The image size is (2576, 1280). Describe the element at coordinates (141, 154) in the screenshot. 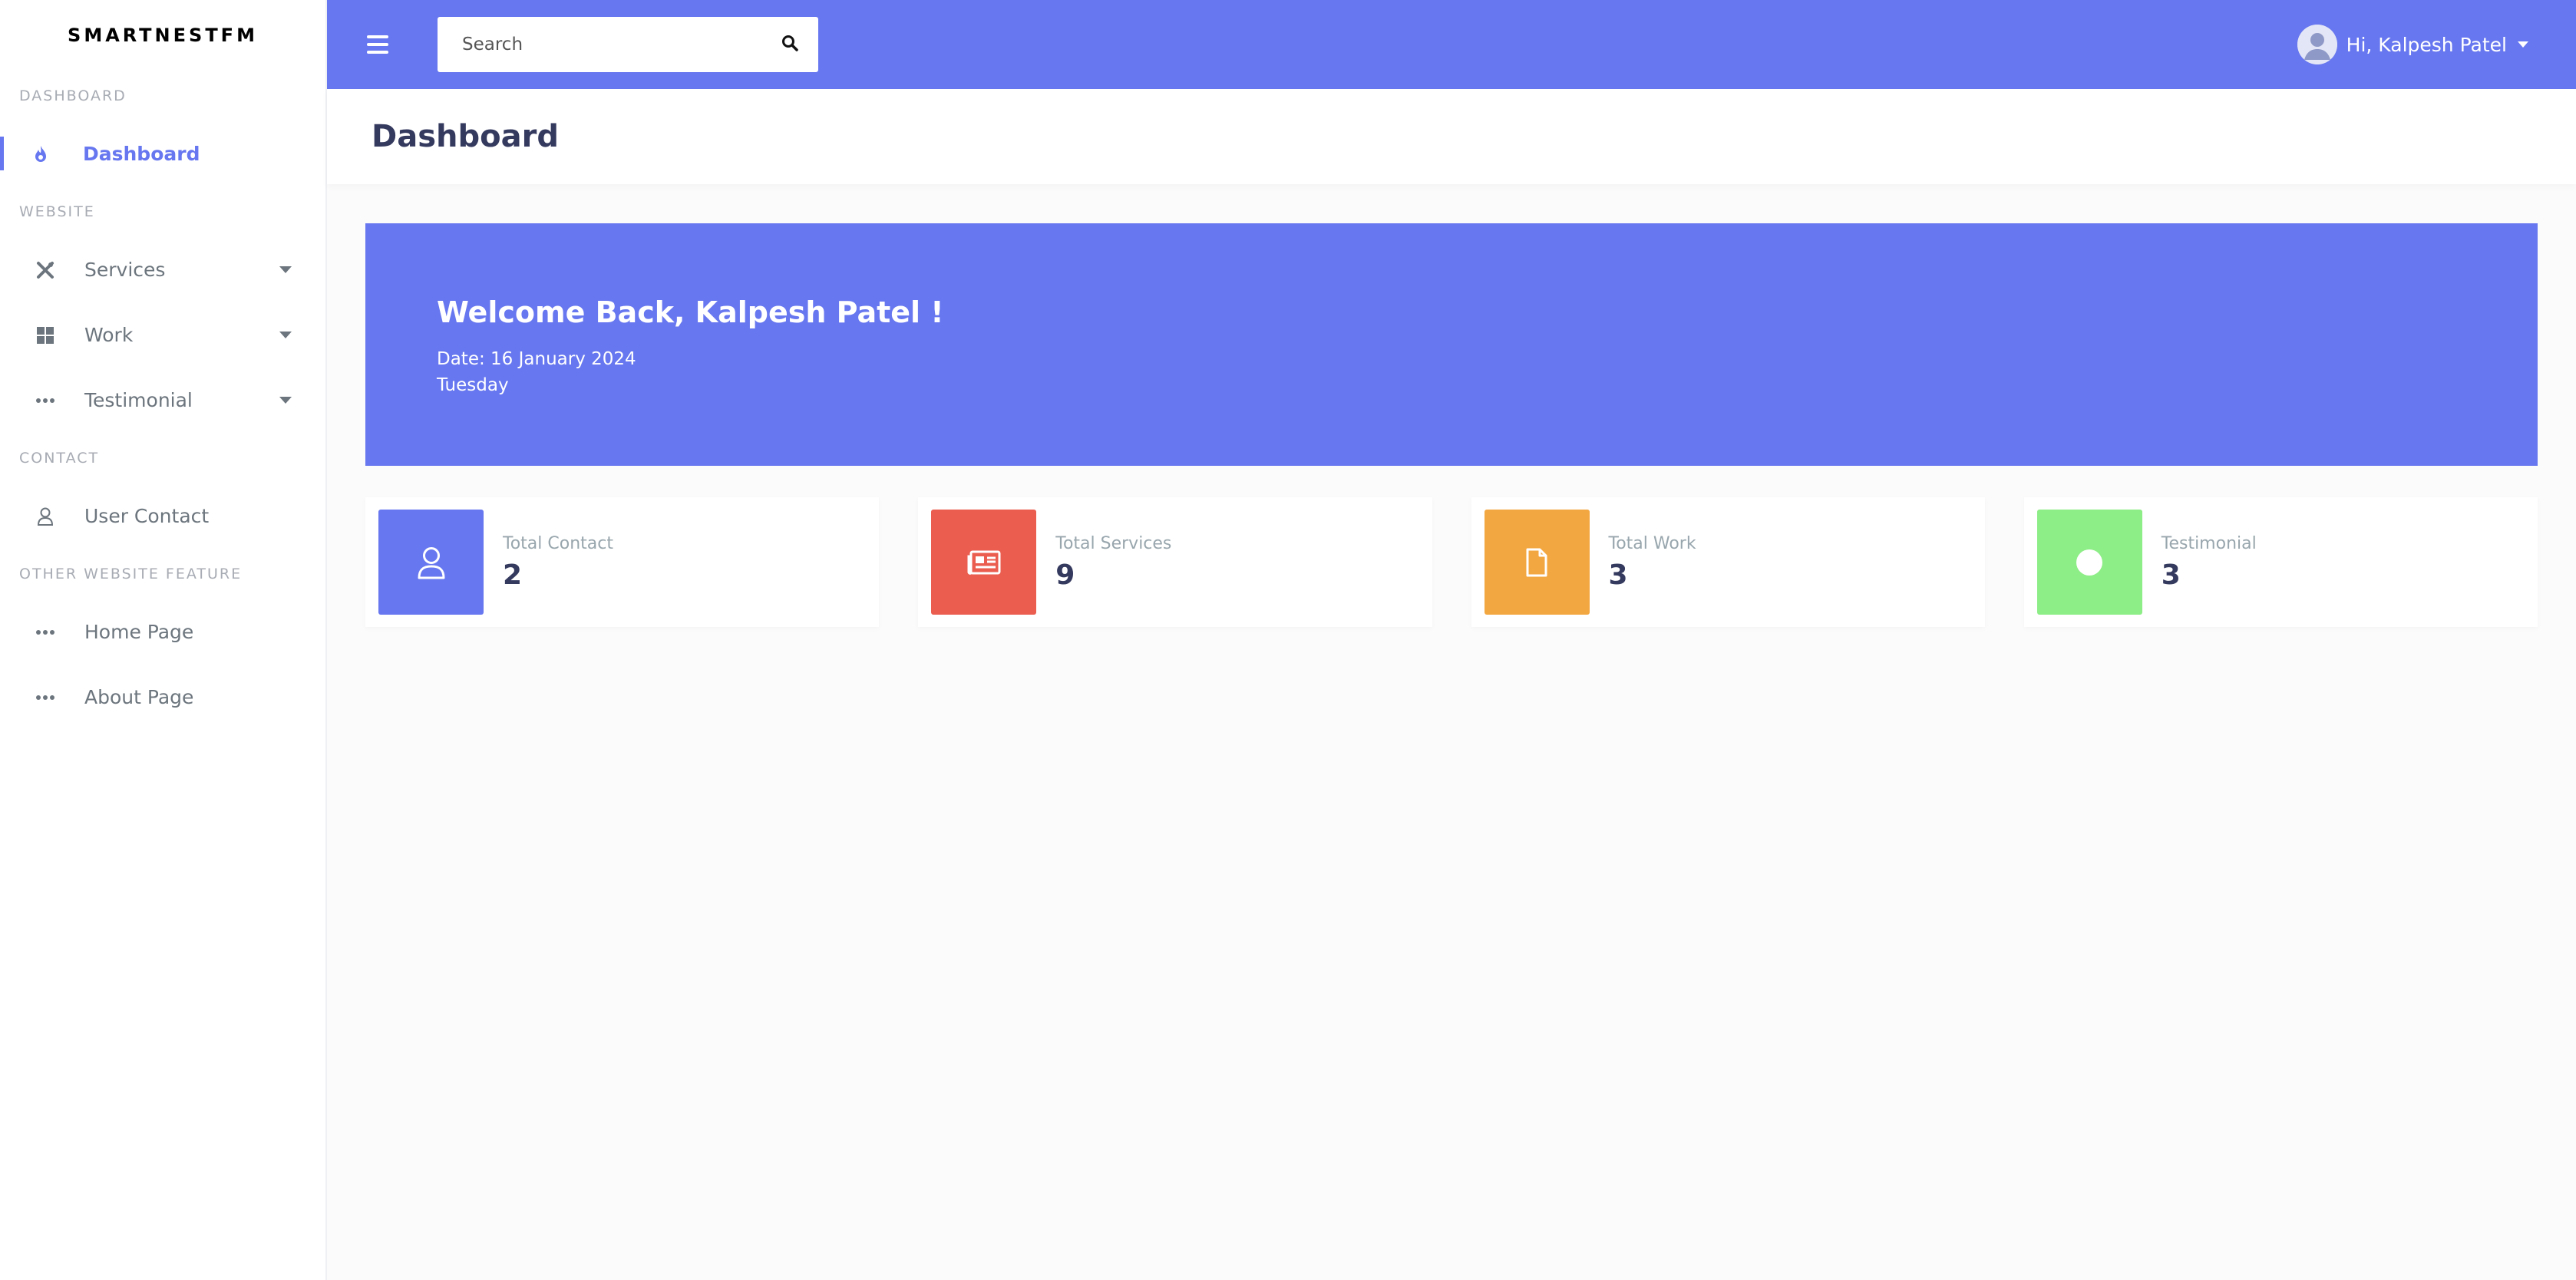

I see `sidebar-item-label: Dashboard` at that location.